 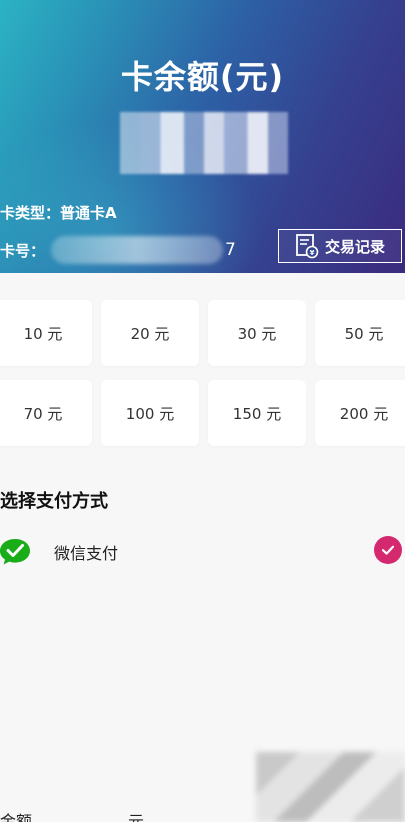 What do you see at coordinates (150, 413) in the screenshot?
I see `amount-option: 100 元` at bounding box center [150, 413].